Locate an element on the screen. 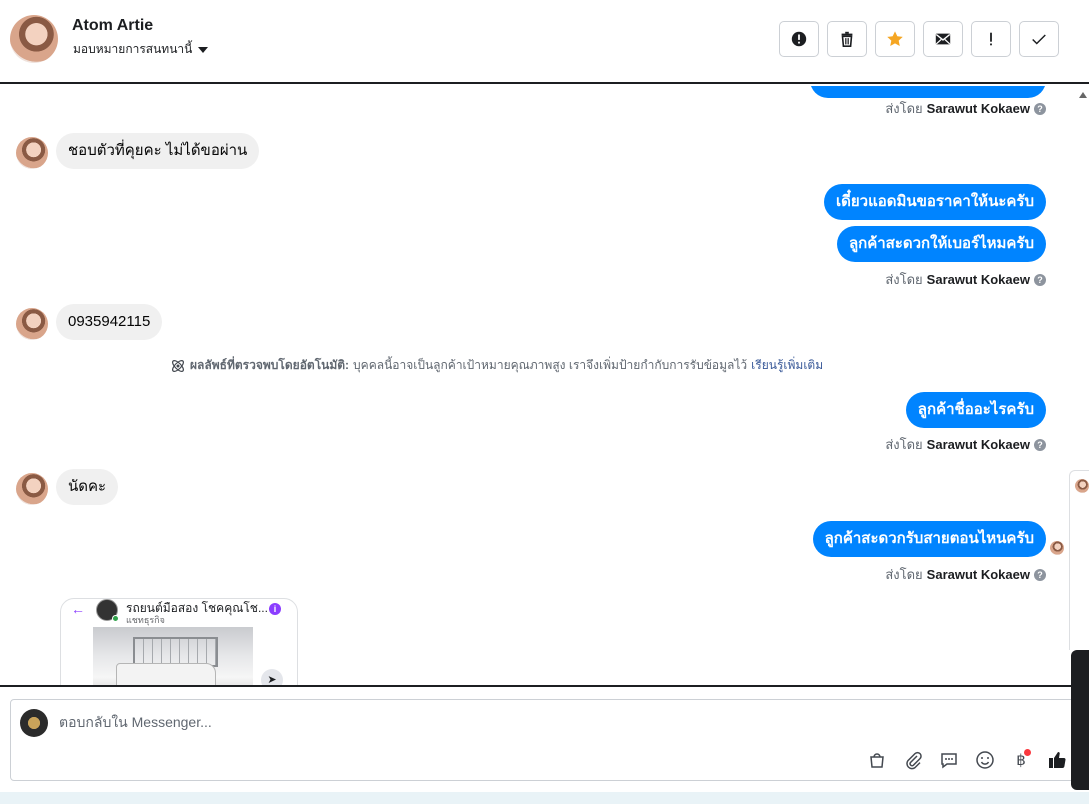  info-icon: i is located at coordinates (275, 609).